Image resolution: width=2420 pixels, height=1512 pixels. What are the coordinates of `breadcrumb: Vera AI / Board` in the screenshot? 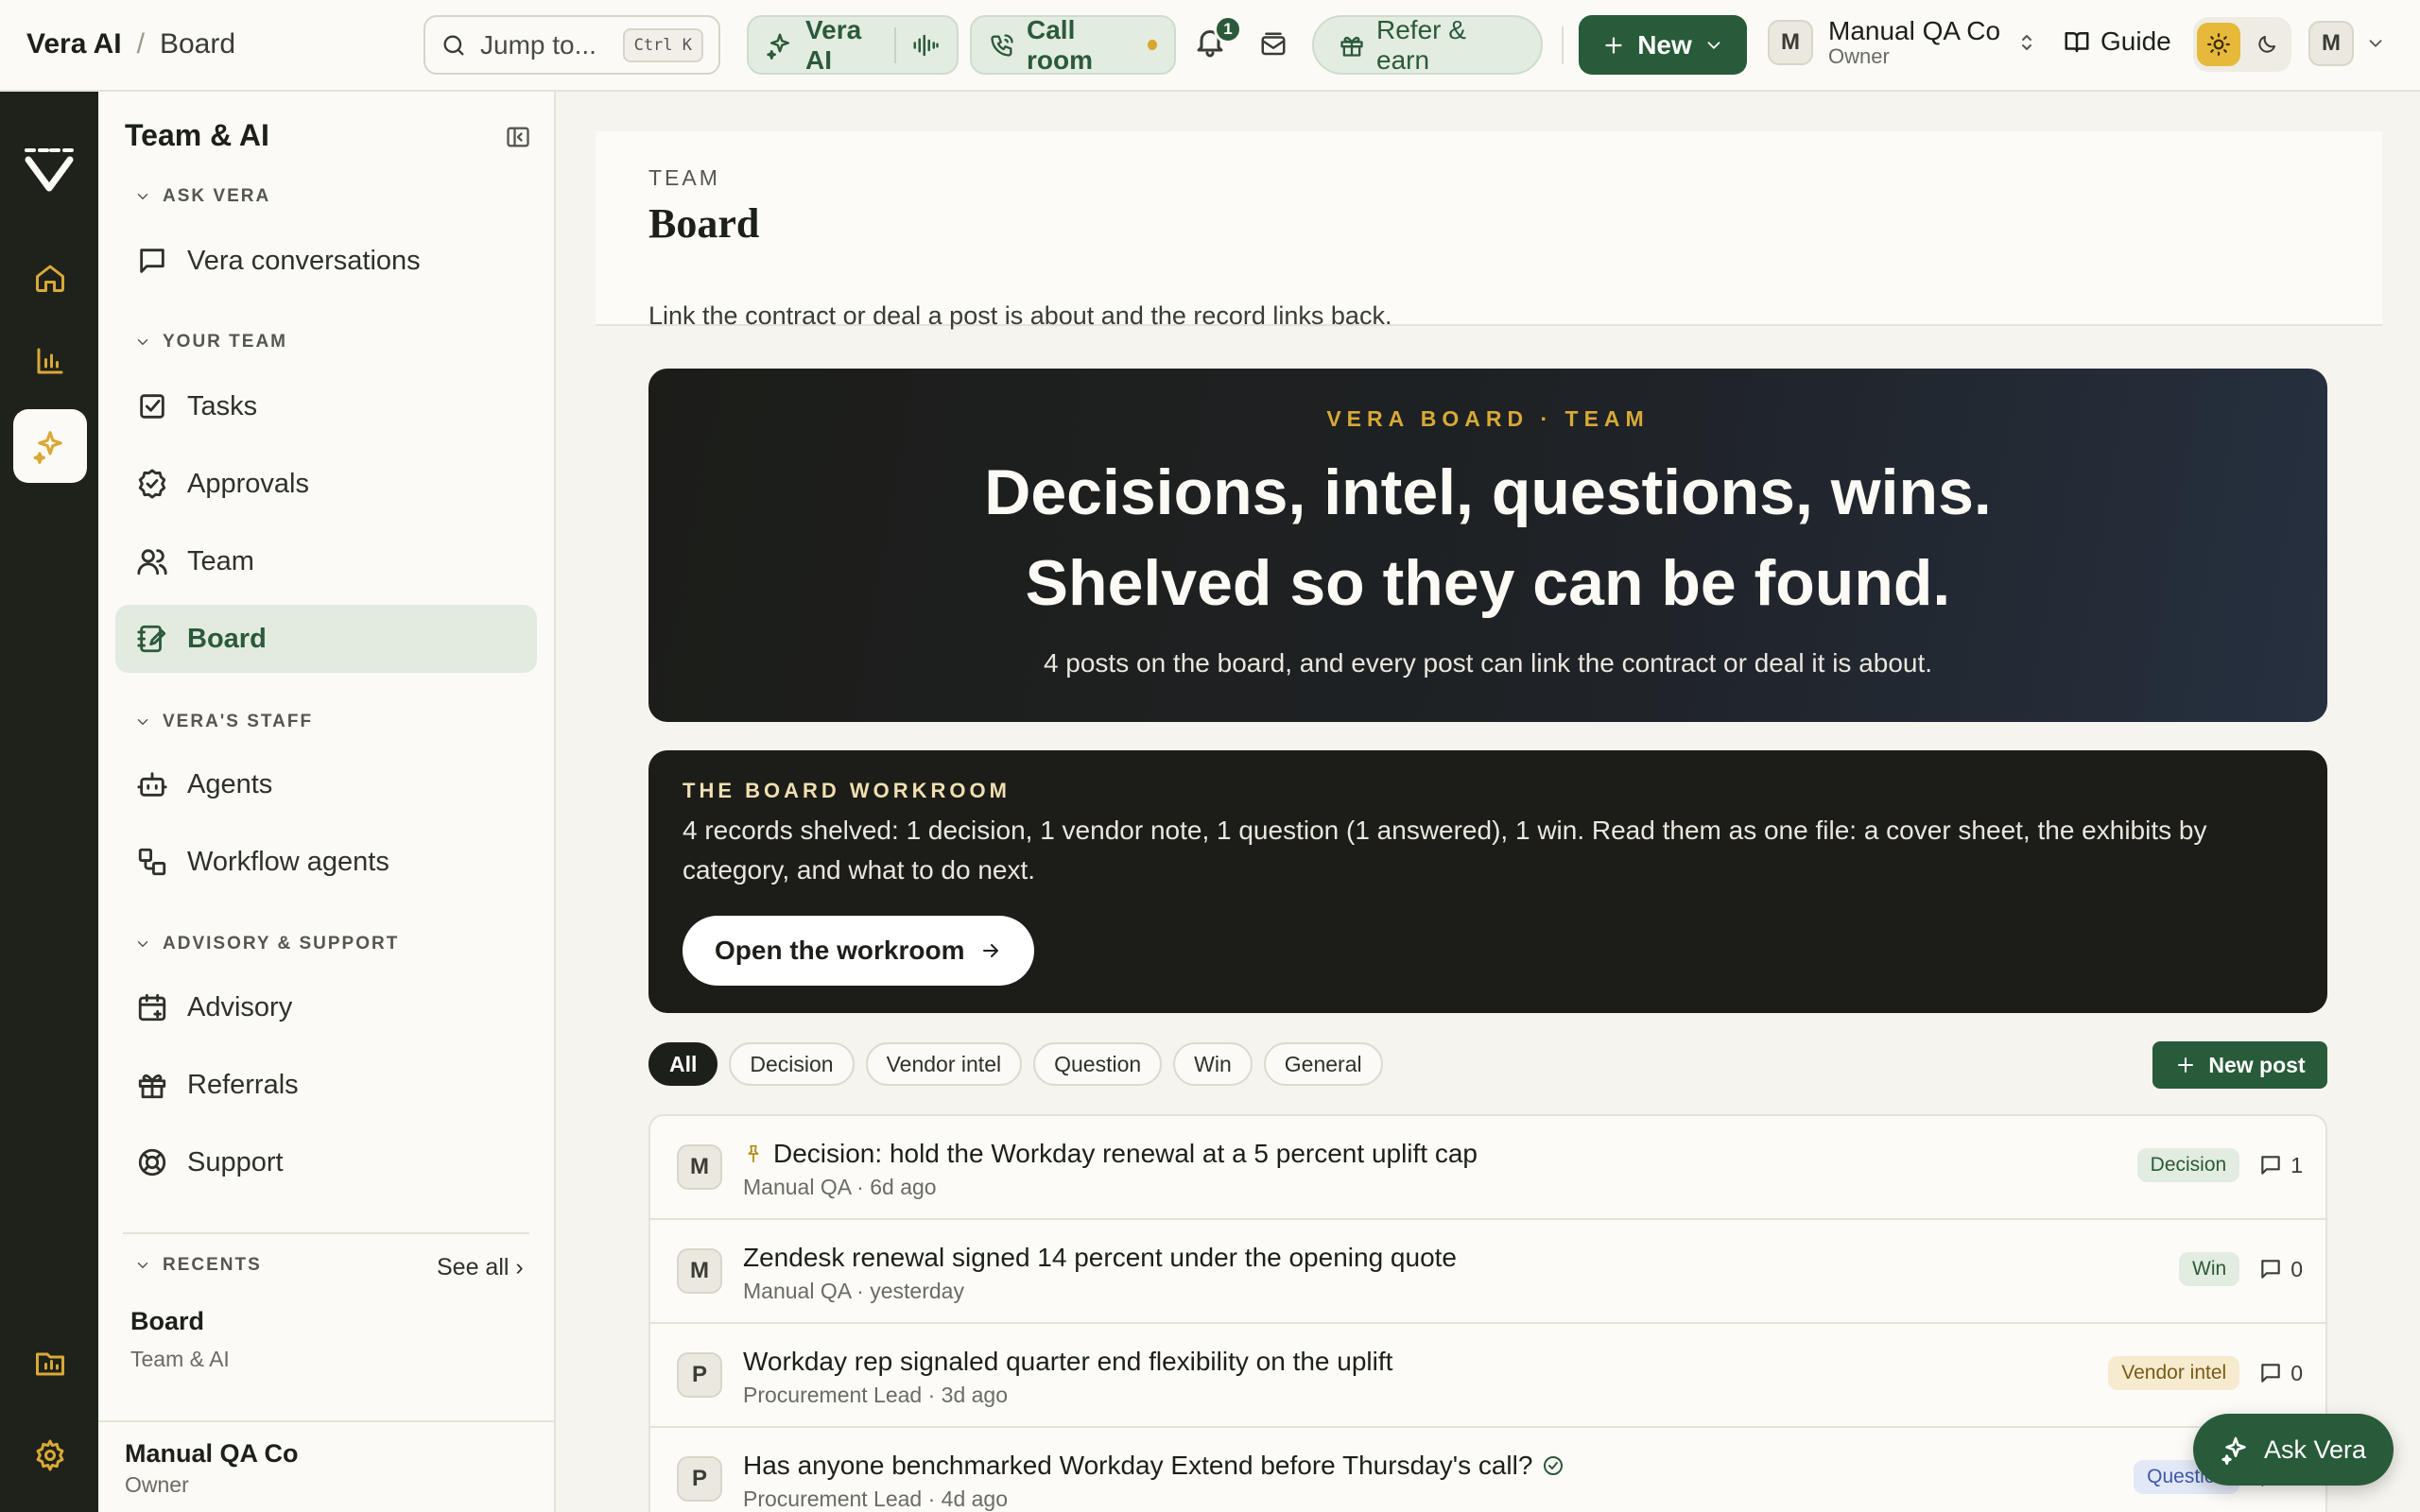 It's located at (130, 44).